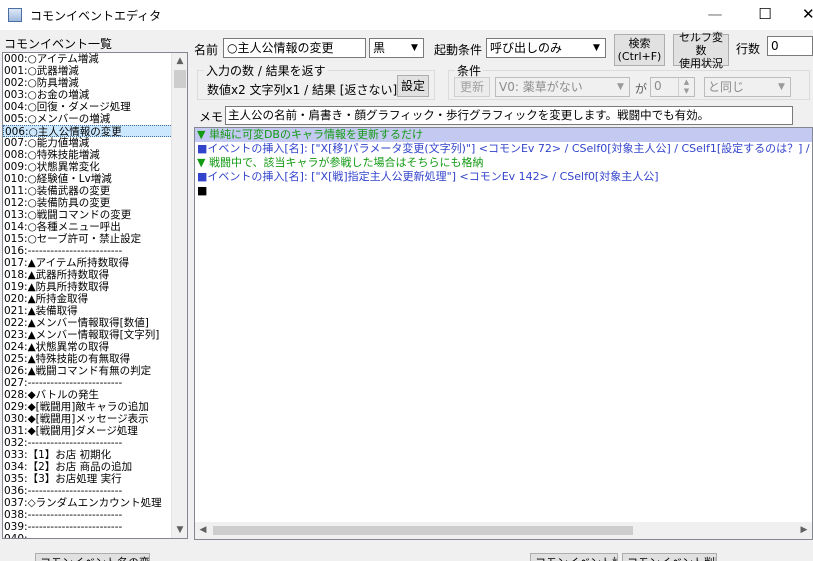 The height and width of the screenshot is (561, 813). What do you see at coordinates (88, 71) in the screenshot?
I see `event-list-item: 001:○武器増減` at bounding box center [88, 71].